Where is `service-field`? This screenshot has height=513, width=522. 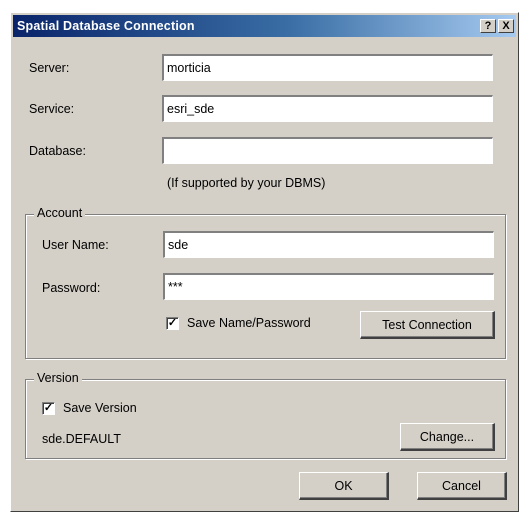 service-field is located at coordinates (327, 108).